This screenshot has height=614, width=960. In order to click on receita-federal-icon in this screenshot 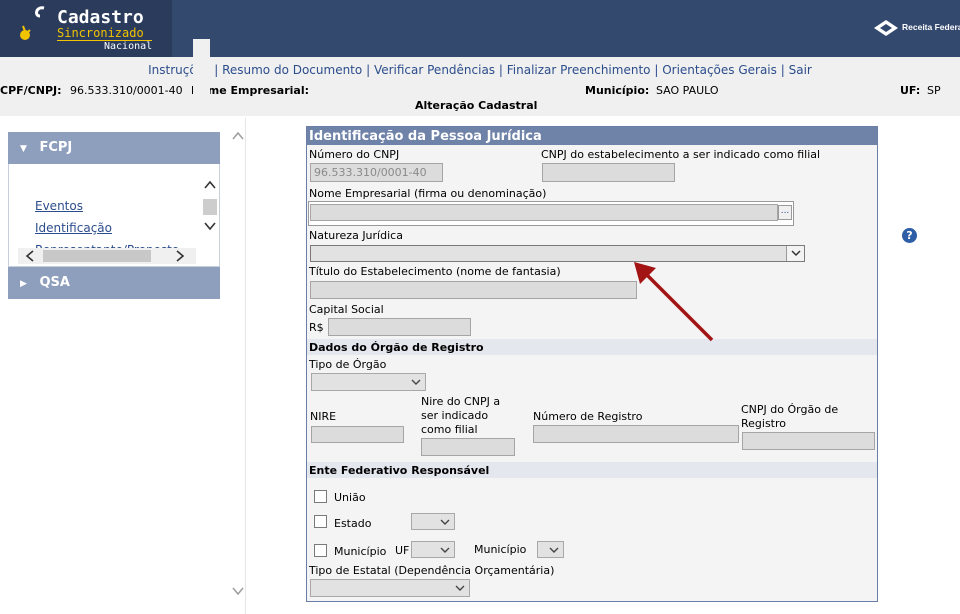, I will do `click(886, 28)`.